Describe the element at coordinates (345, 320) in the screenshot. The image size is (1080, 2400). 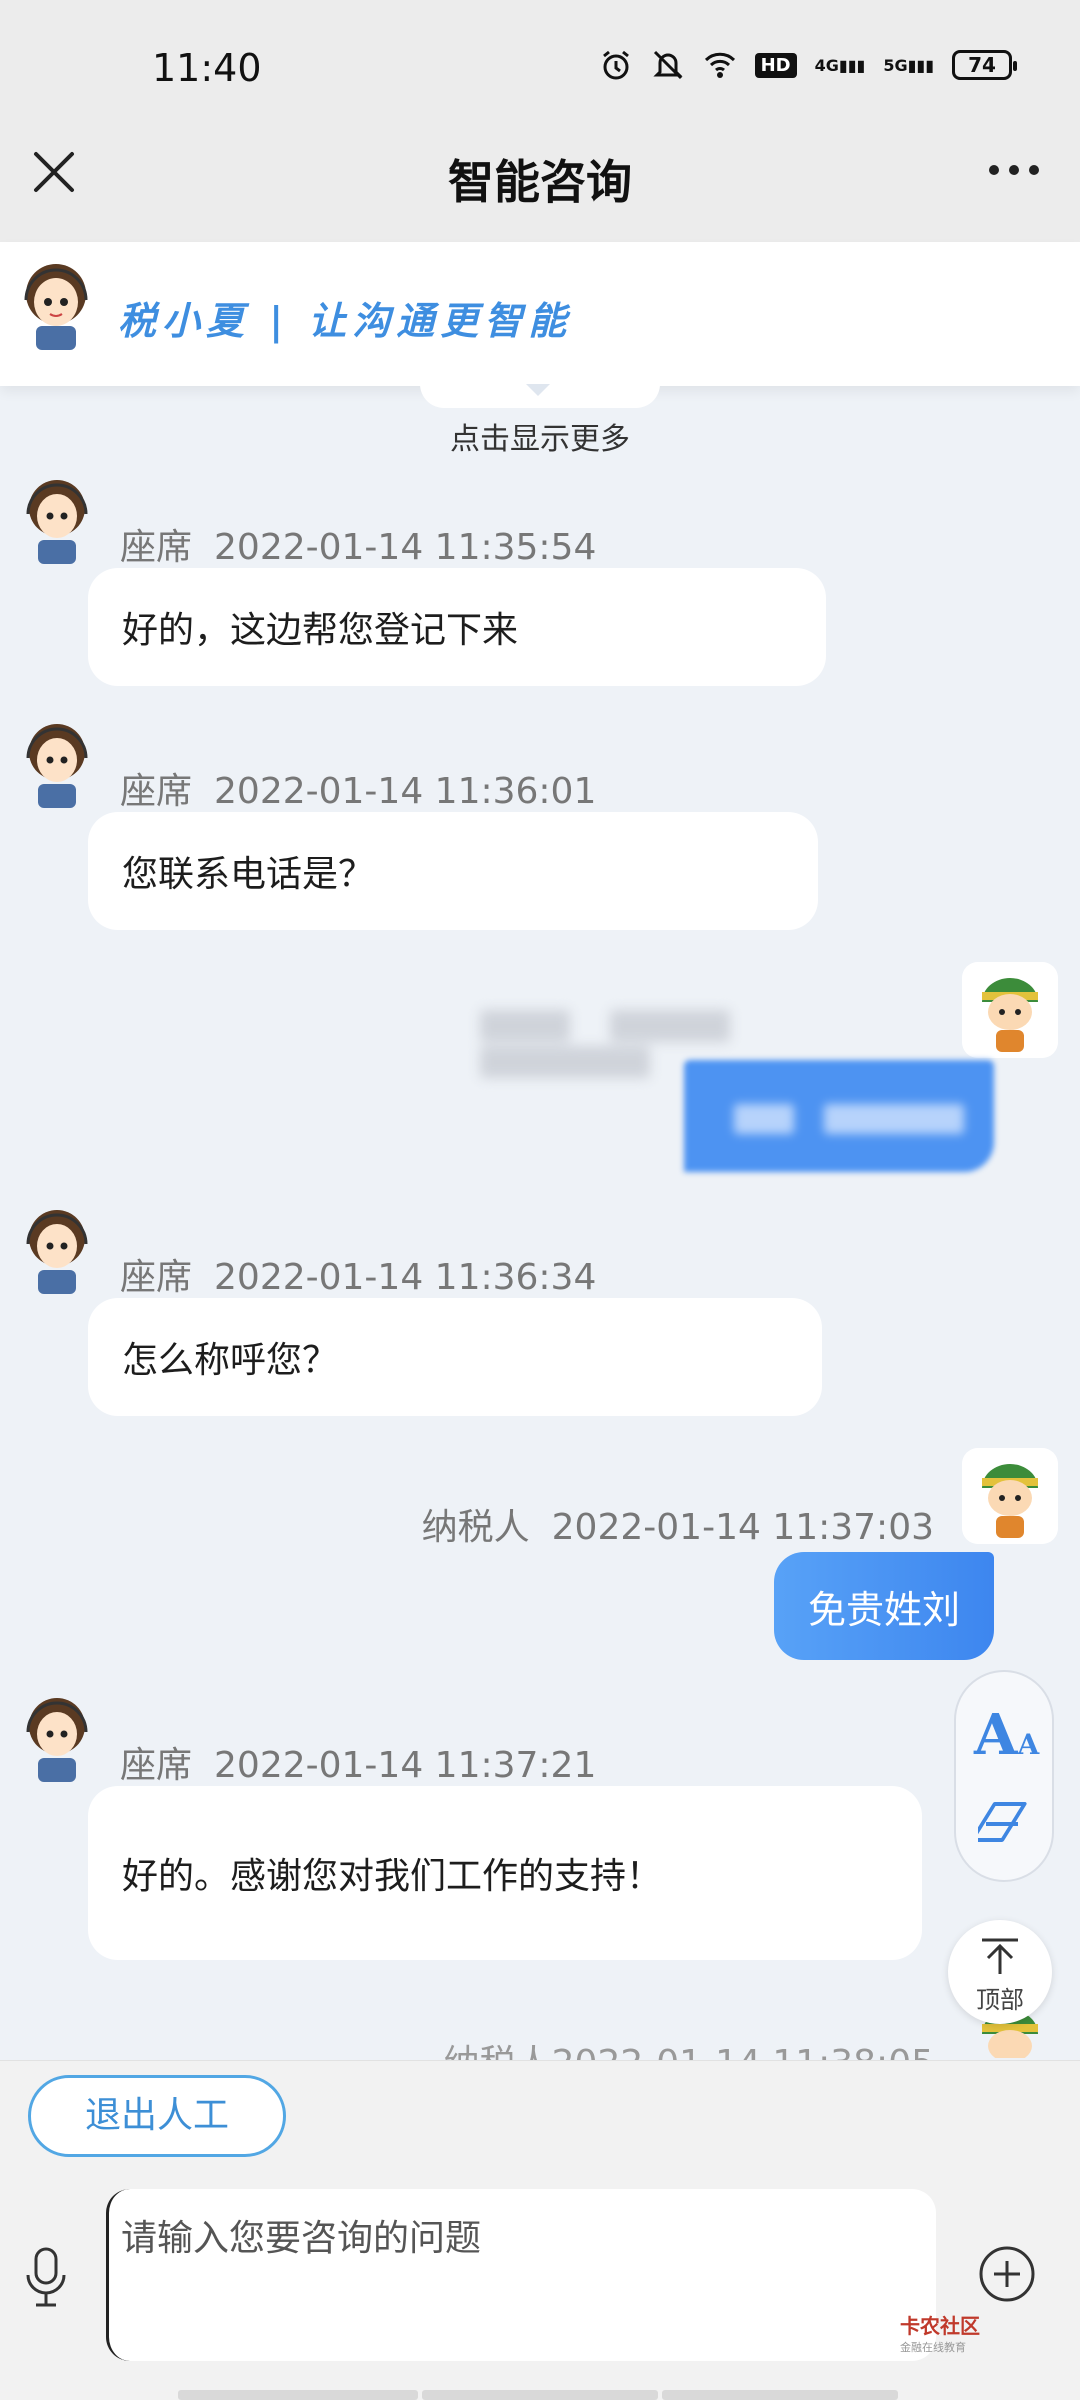
I see `banner-slogan: 税小夏 | 让沟通更智能` at that location.